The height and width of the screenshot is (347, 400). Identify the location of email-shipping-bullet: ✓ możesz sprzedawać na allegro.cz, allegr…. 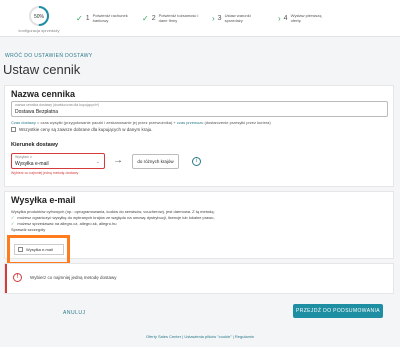
(64, 223).